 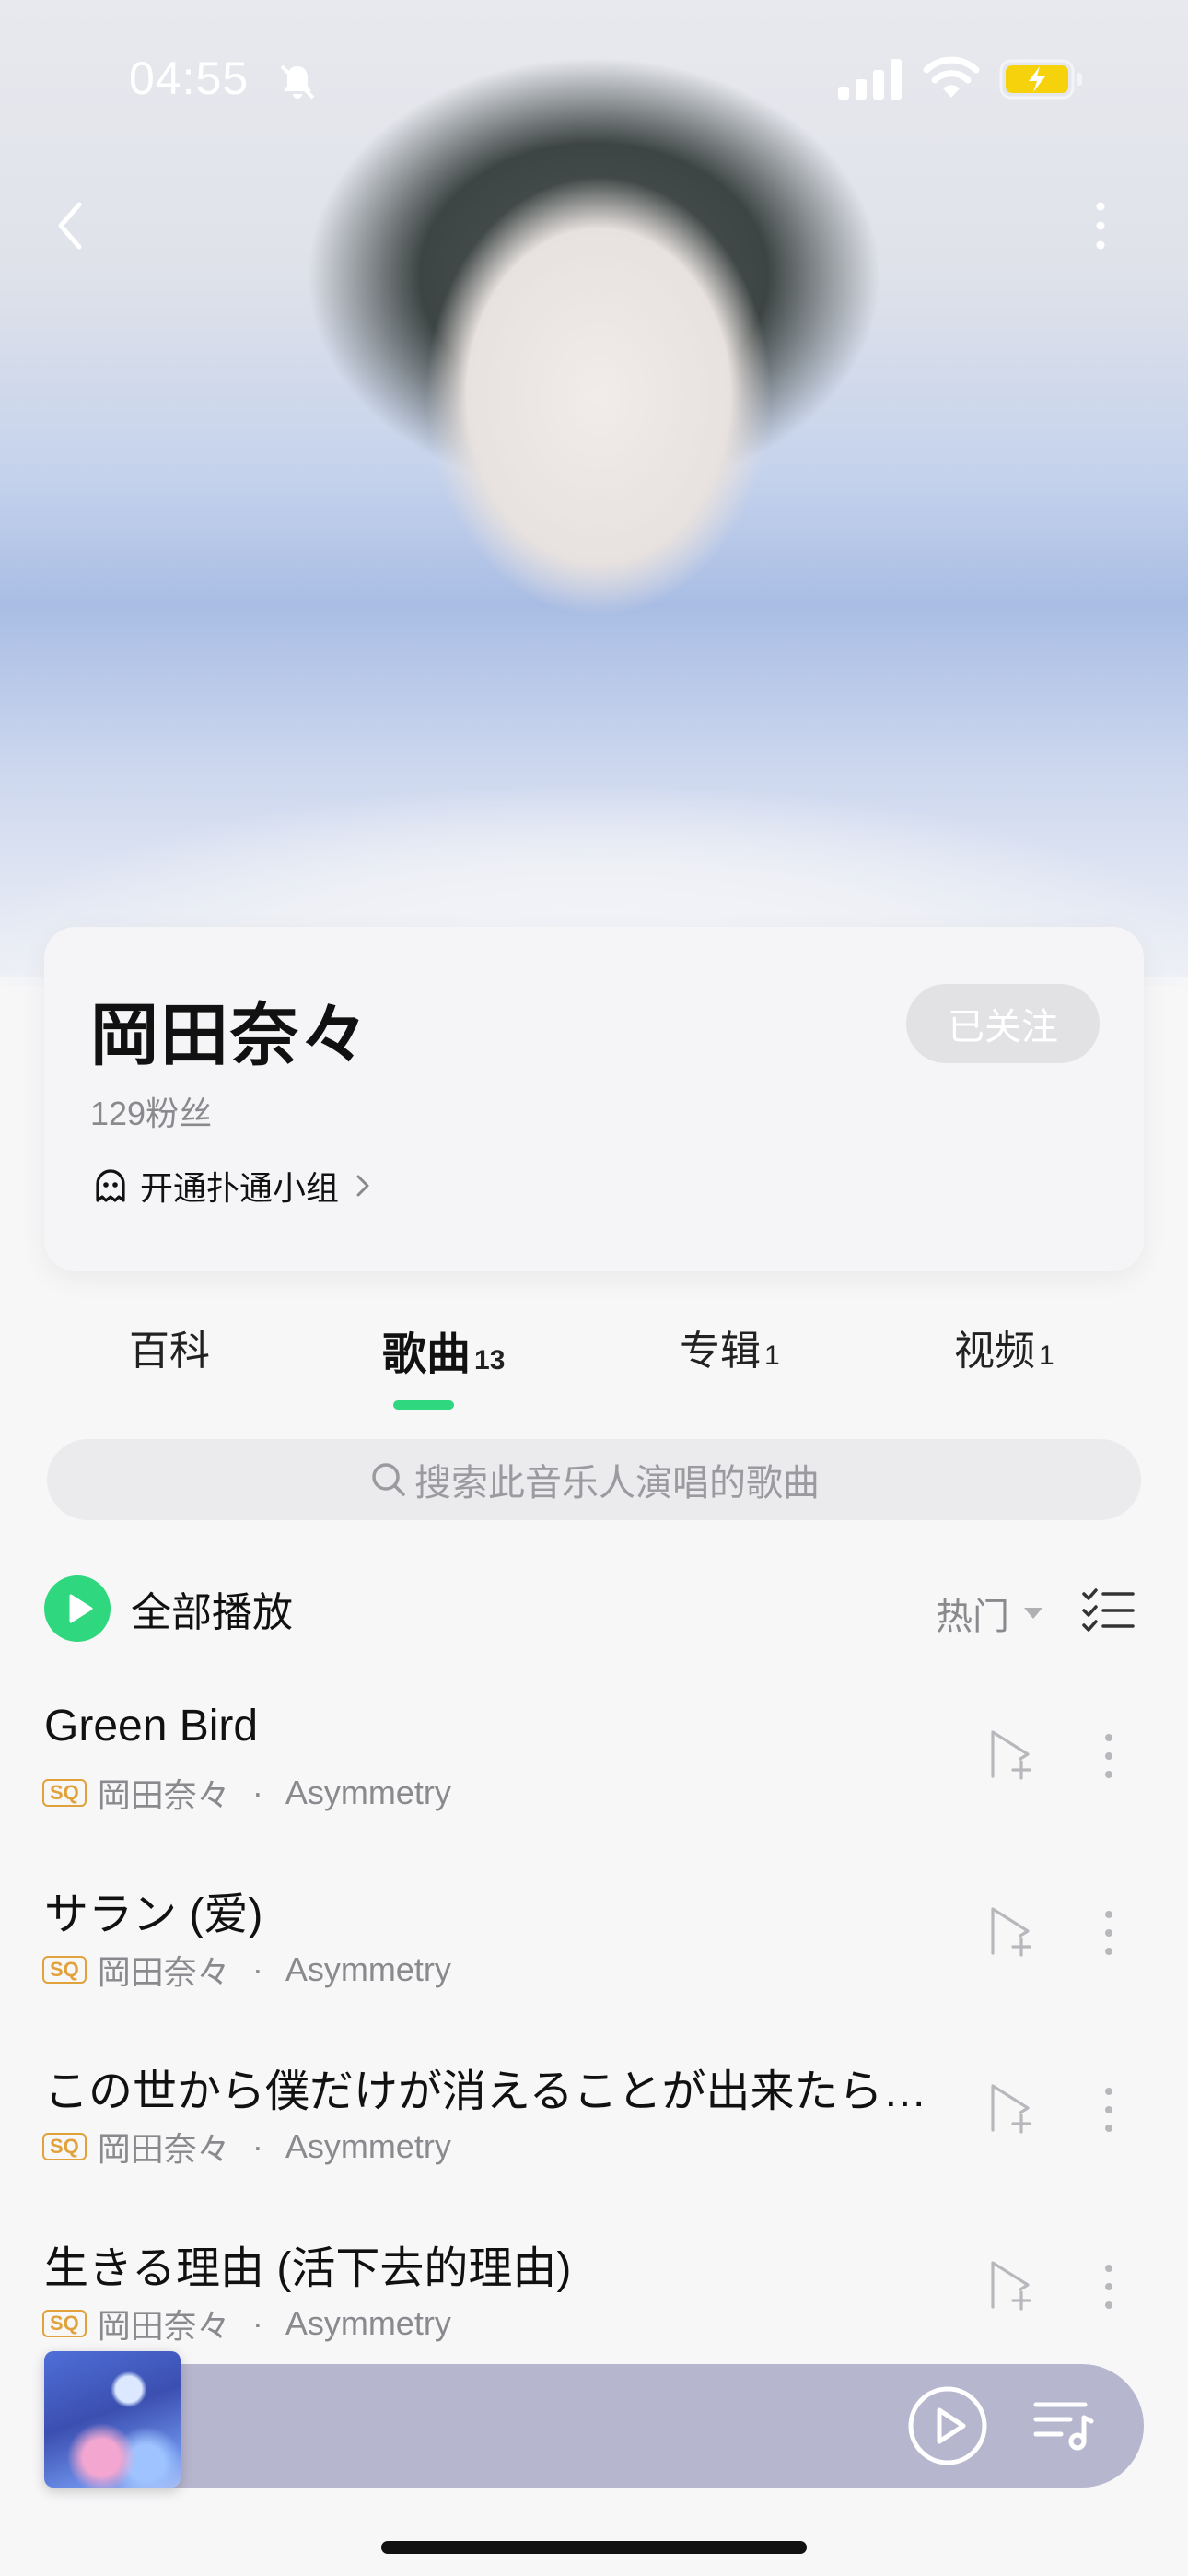 What do you see at coordinates (112, 2419) in the screenshot?
I see `now-playing-cover` at bounding box center [112, 2419].